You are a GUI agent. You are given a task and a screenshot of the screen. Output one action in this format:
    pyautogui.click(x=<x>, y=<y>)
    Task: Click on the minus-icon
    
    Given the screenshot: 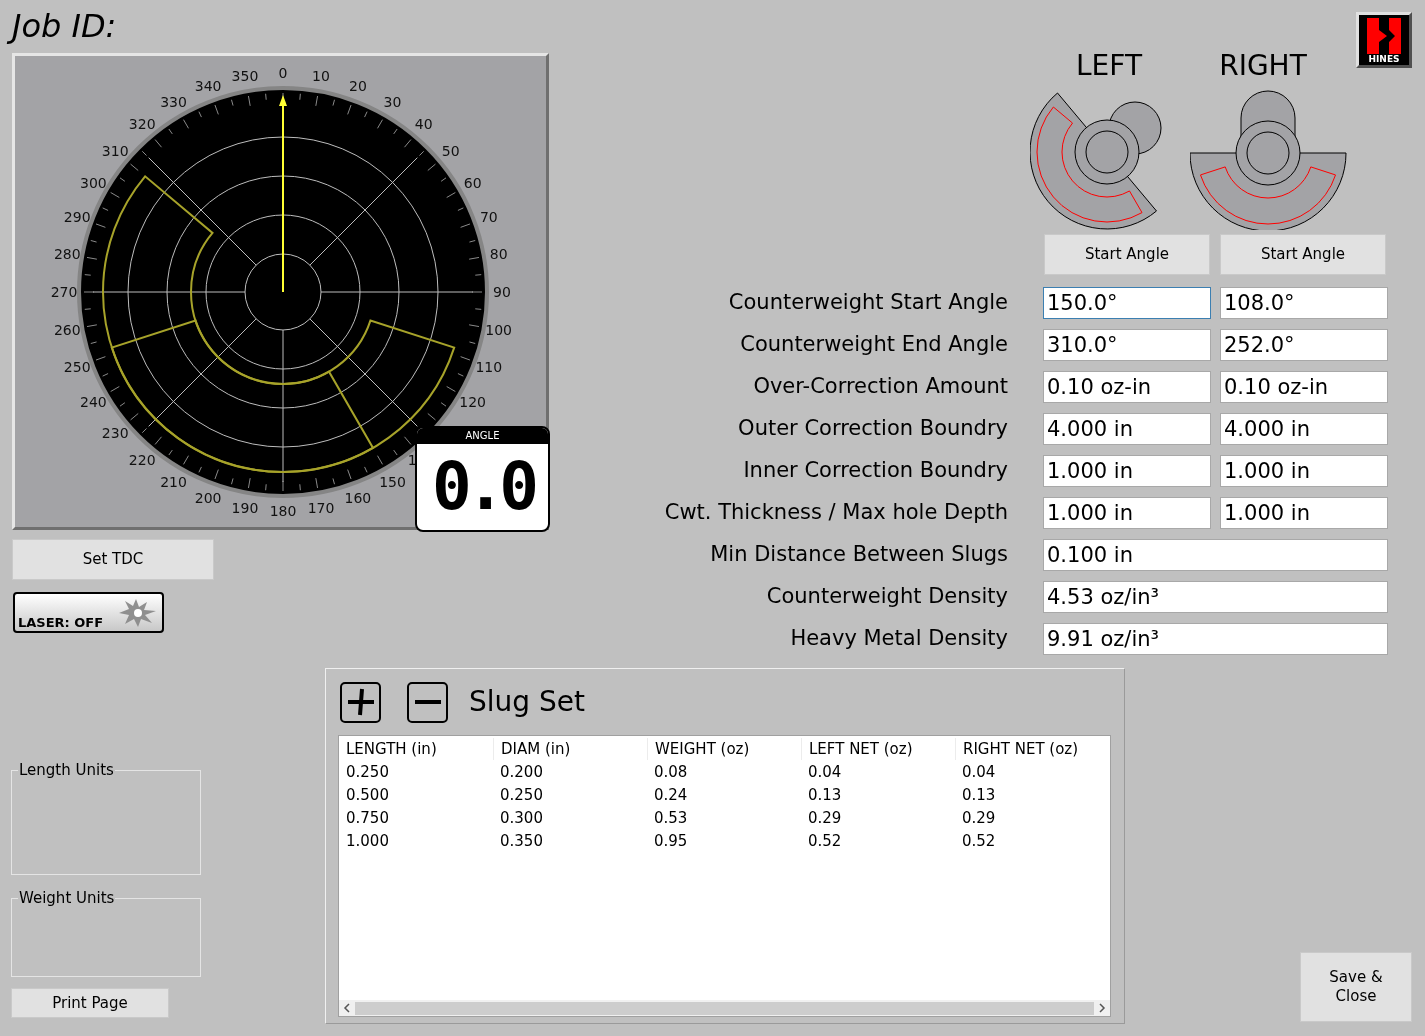 What is the action you would take?
    pyautogui.click(x=427, y=702)
    